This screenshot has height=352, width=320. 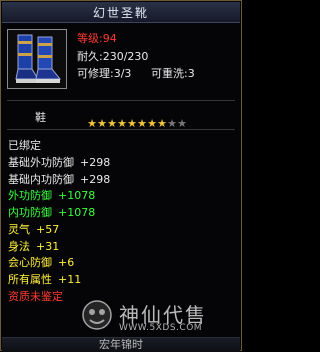 I want to click on item-name: 幻世圣靴, so click(x=120, y=13).